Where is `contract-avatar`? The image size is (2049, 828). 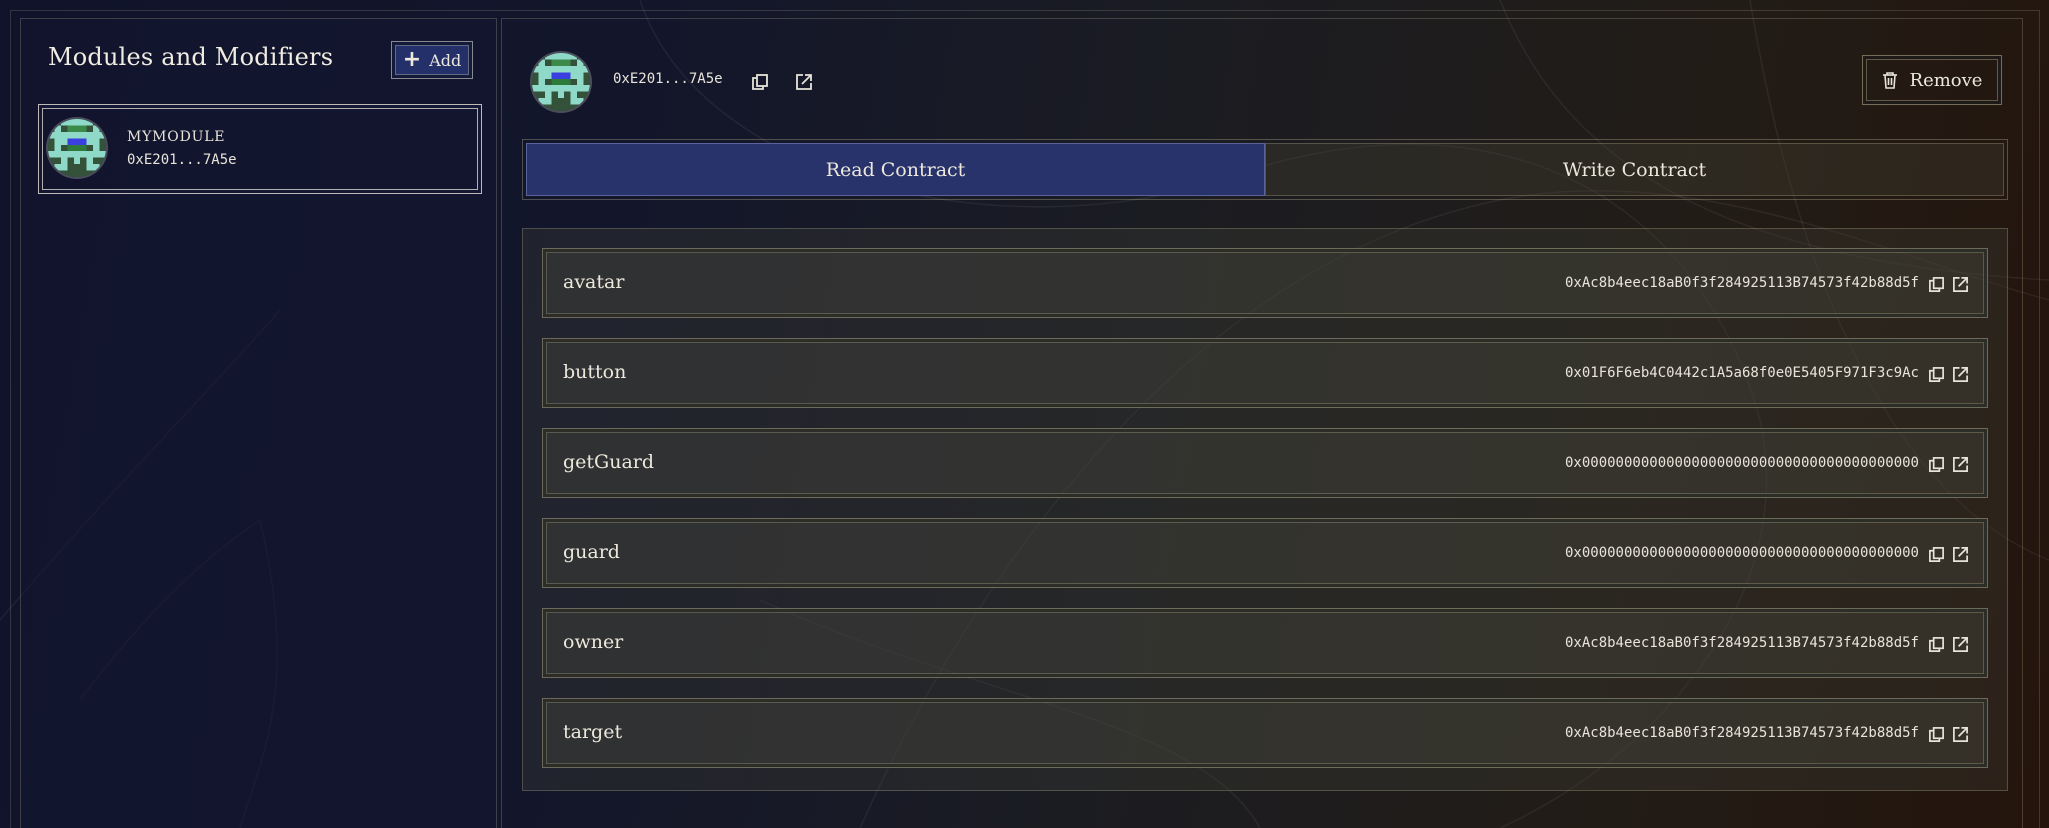 contract-avatar is located at coordinates (561, 82).